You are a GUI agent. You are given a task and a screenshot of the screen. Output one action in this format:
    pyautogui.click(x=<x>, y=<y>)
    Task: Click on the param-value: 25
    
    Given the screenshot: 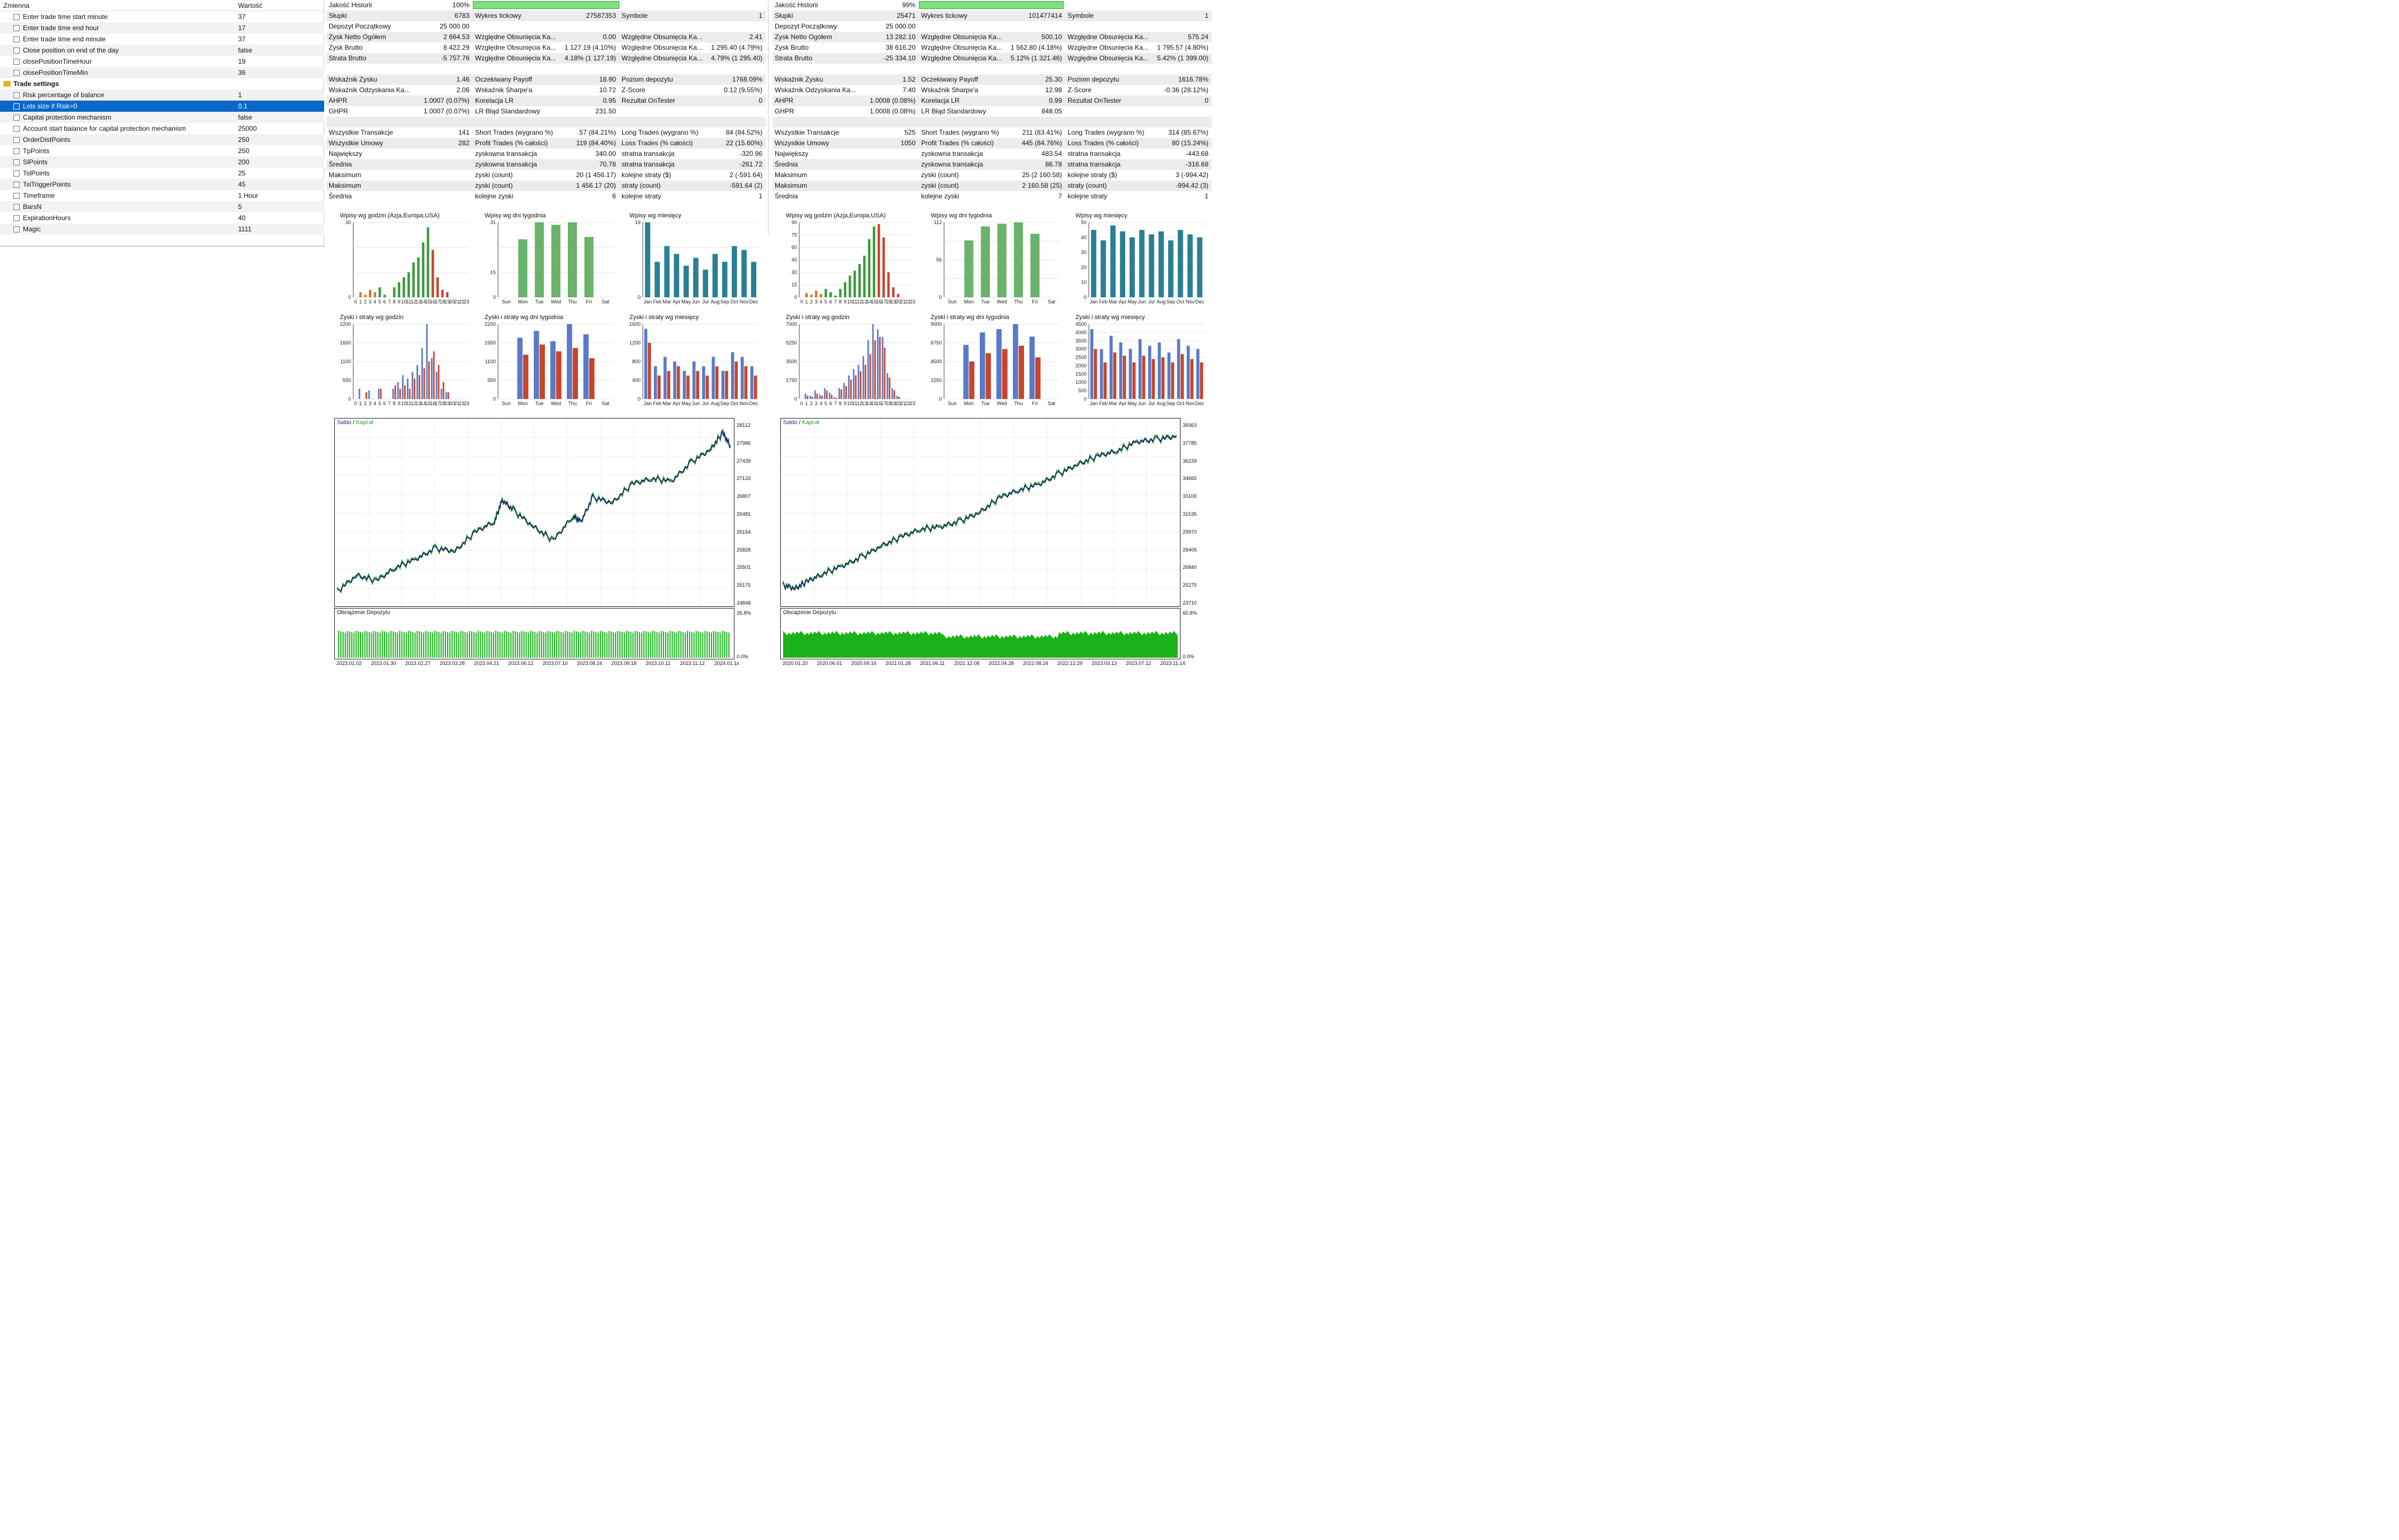 What is the action you would take?
    pyautogui.click(x=241, y=173)
    